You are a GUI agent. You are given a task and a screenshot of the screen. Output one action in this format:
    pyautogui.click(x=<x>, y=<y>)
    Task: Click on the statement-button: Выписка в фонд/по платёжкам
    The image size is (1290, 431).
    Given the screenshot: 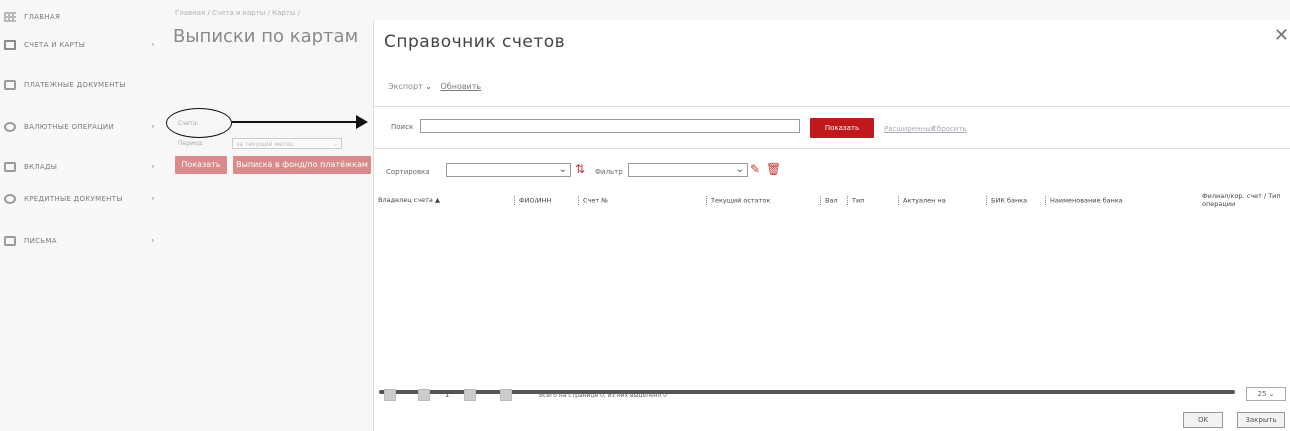 What is the action you would take?
    pyautogui.click(x=302, y=165)
    